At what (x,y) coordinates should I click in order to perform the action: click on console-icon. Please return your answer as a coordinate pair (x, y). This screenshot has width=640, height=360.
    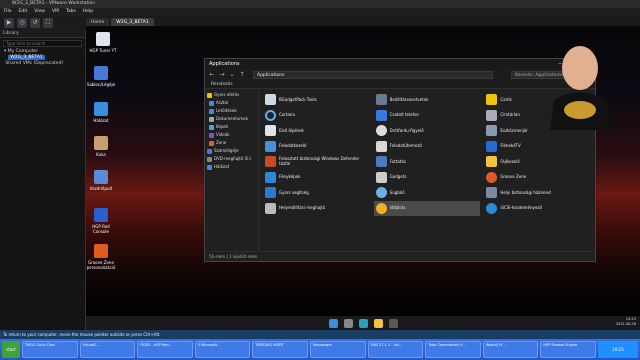
    Looking at the image, I should click on (101, 215).